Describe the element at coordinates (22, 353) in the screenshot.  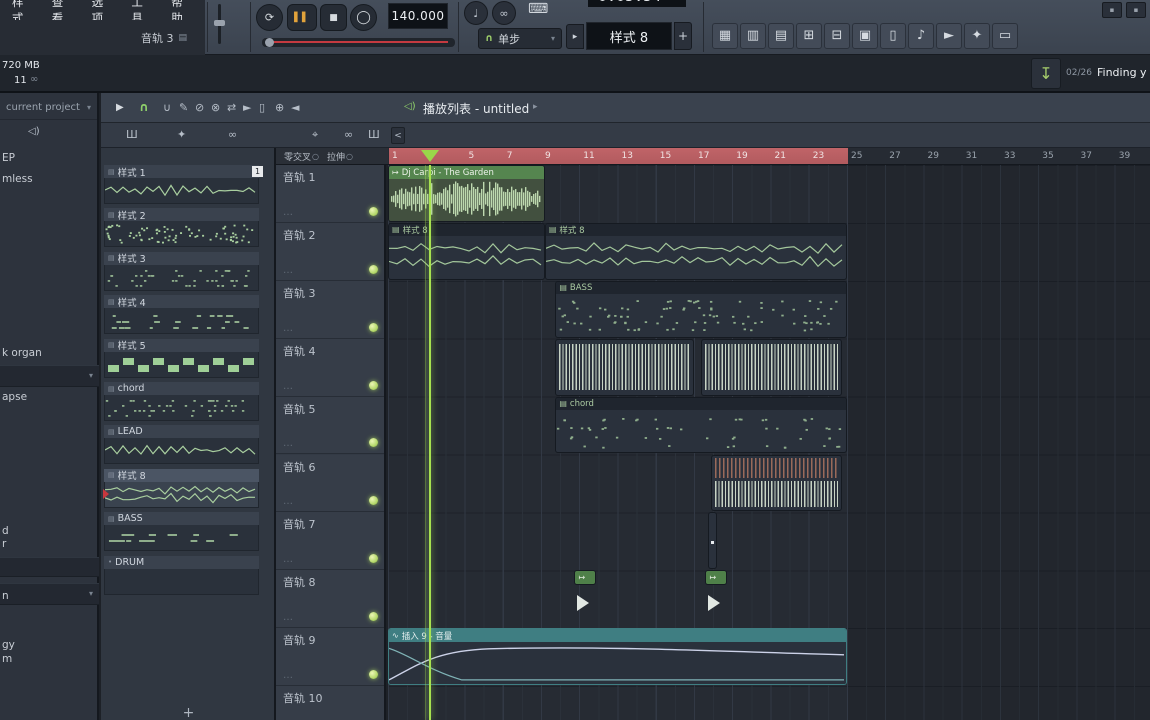
I see `browser-item: k organ` at that location.